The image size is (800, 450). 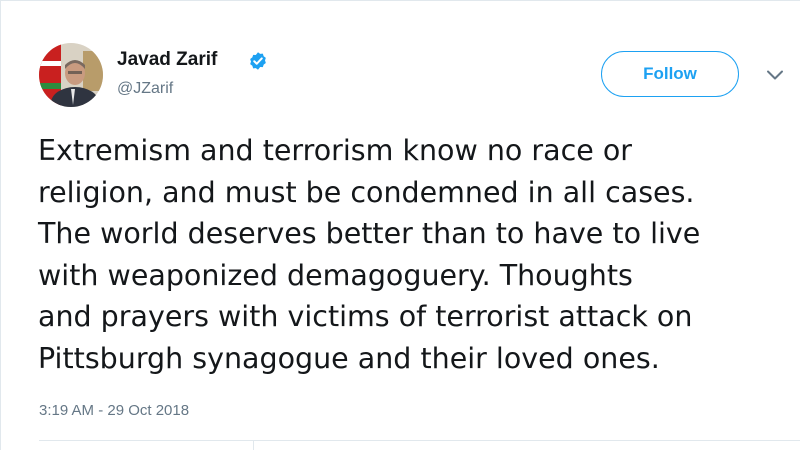 I want to click on avatar-photo-icon, so click(x=71, y=75).